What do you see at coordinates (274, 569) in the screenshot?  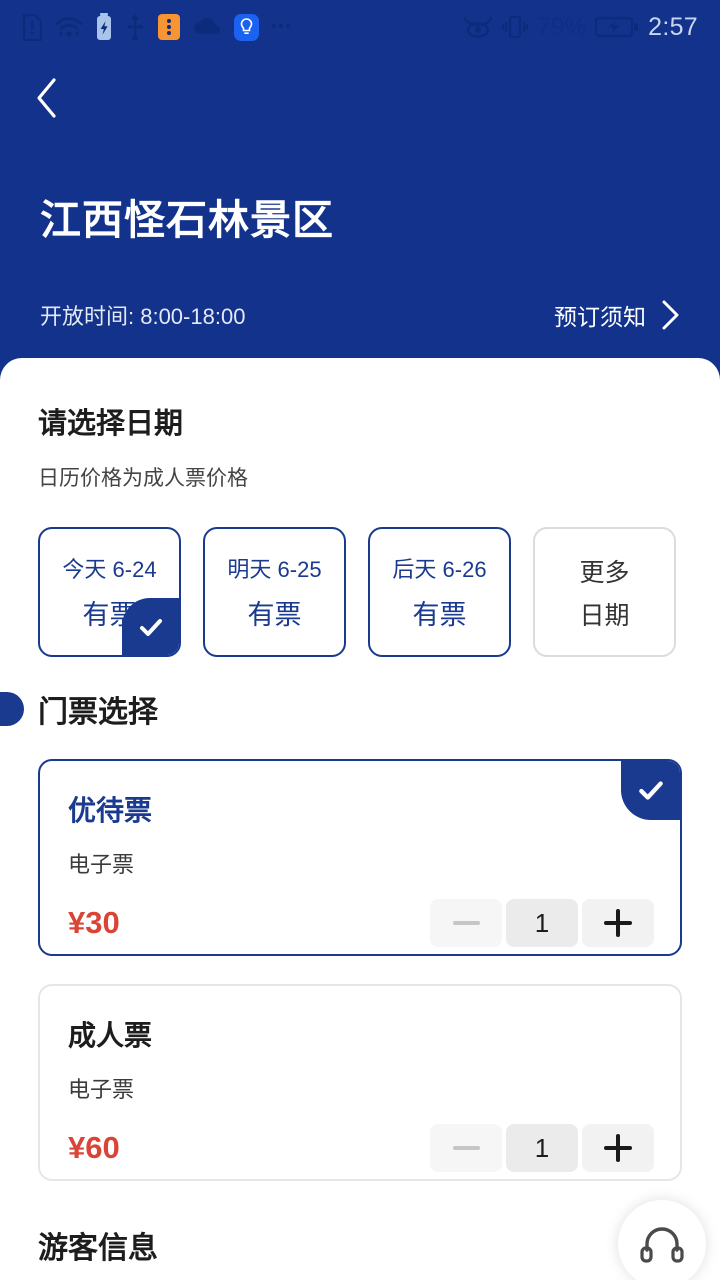 I see `date-card-label: 明天 6-25` at bounding box center [274, 569].